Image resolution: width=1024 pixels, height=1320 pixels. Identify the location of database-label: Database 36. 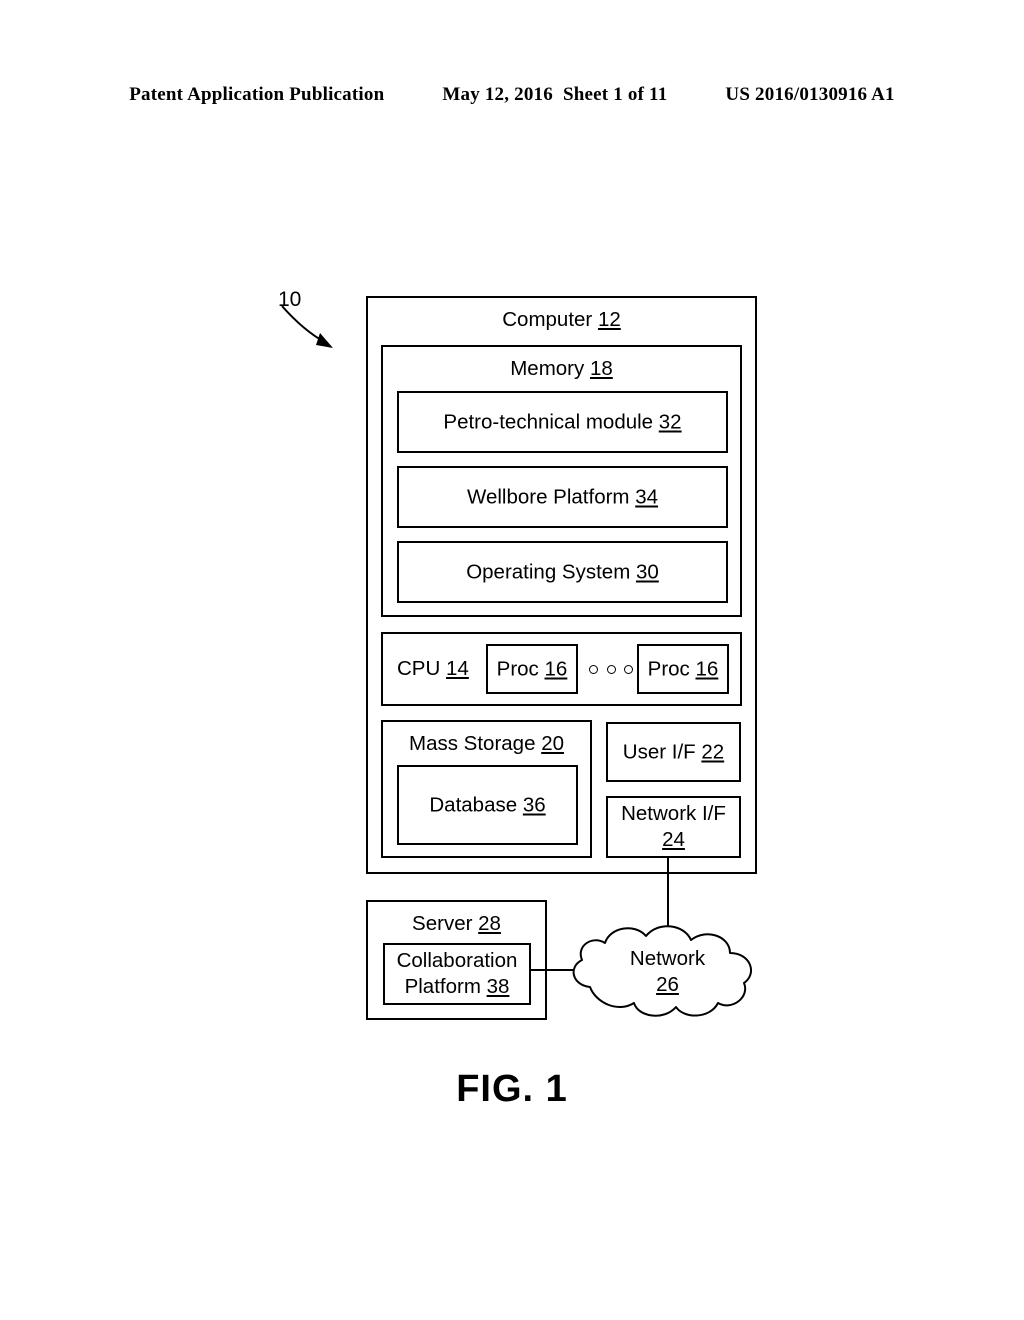
(487, 805).